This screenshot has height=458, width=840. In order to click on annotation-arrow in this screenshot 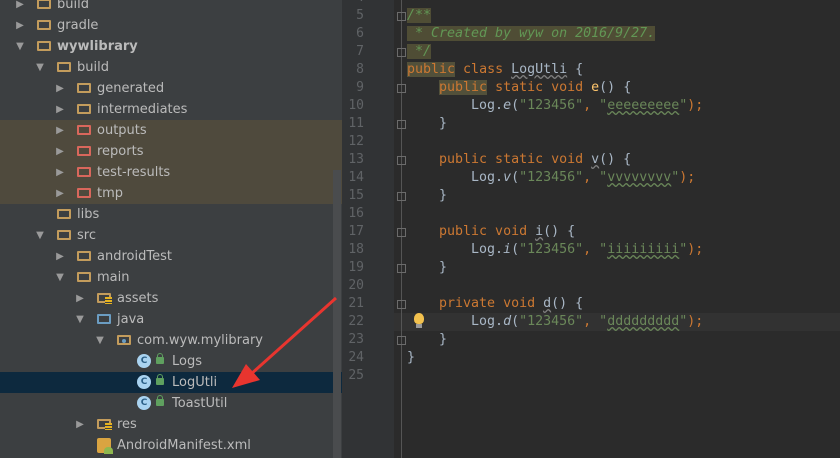, I will do `click(285, 342)`.